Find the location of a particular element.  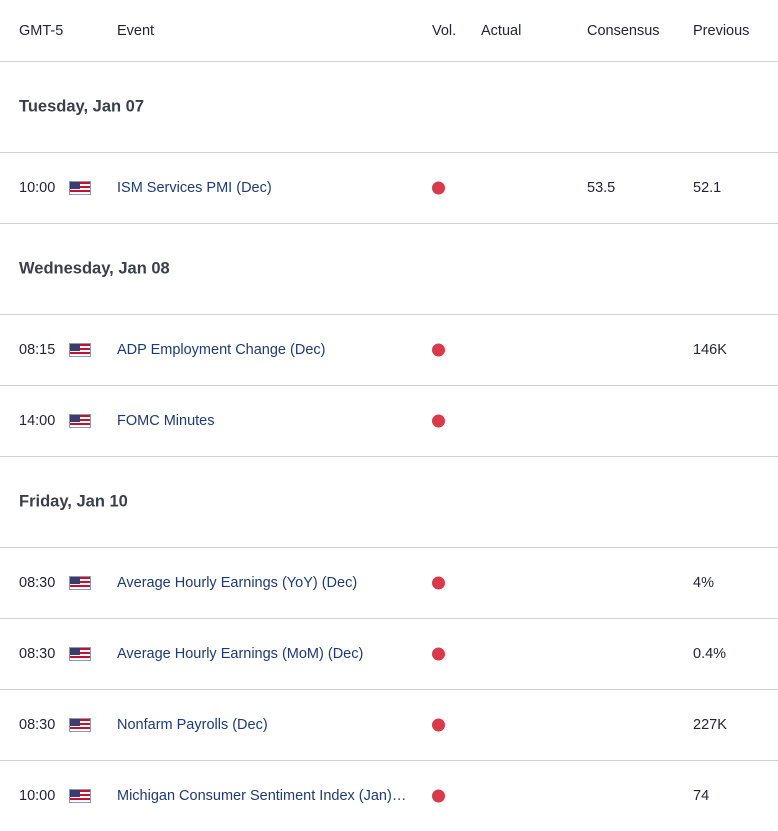

header-time: GMT-5 is located at coordinates (41, 31).